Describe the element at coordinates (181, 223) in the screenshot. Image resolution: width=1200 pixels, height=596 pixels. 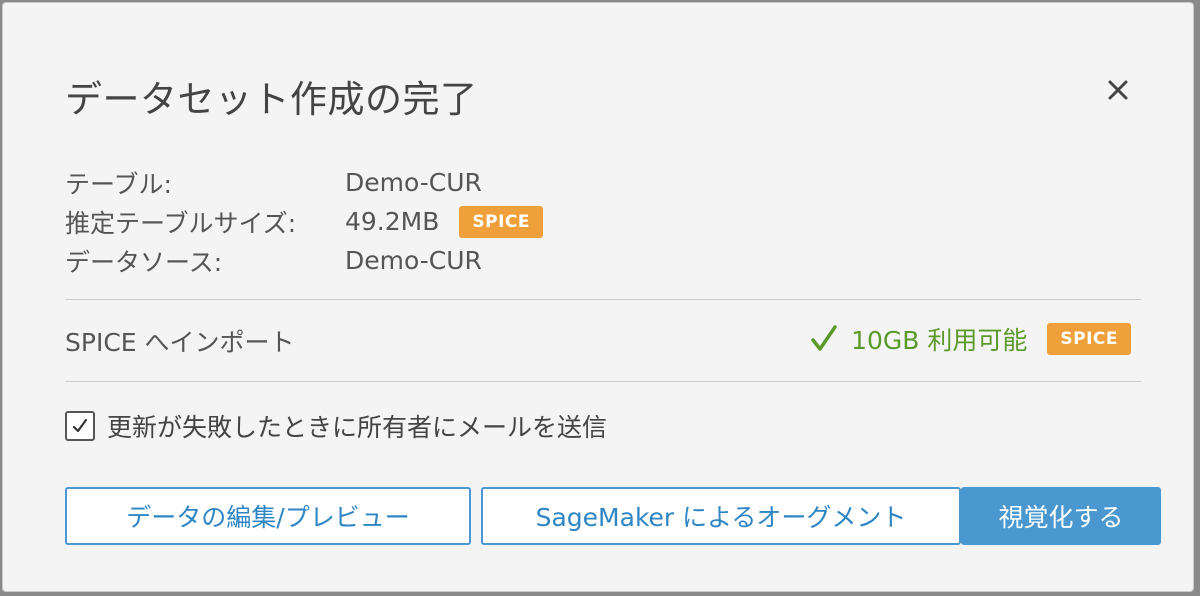
I see `size-label: 推定テーブルサイズ:` at that location.